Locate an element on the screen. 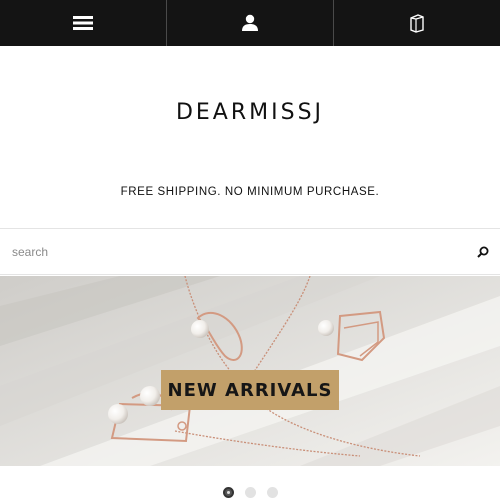 The height and width of the screenshot is (500, 500). menu-button is located at coordinates (83, 23).